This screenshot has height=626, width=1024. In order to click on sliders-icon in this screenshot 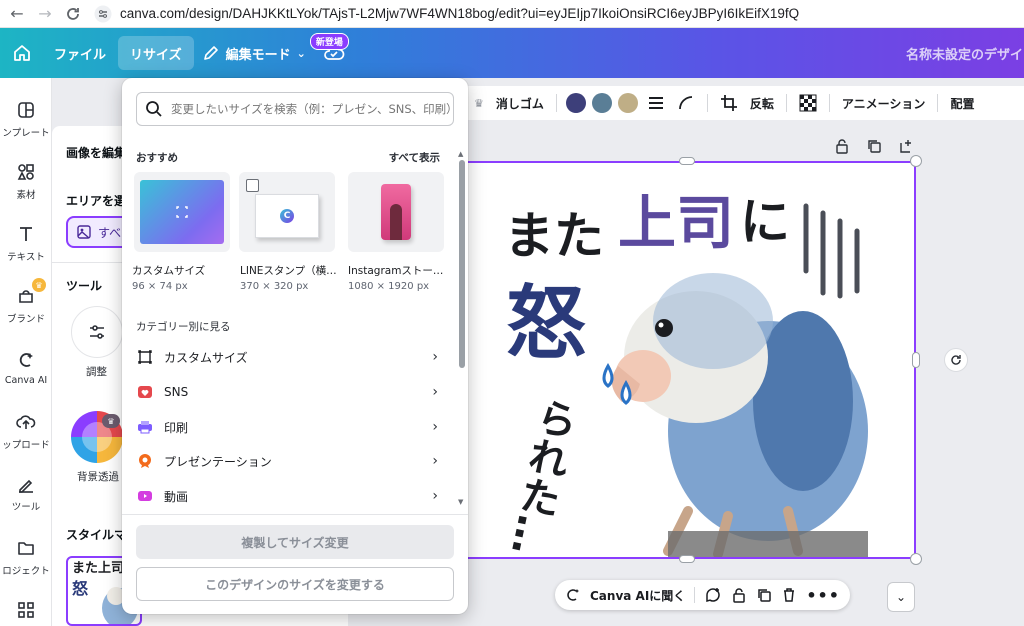, I will do `click(97, 332)`.